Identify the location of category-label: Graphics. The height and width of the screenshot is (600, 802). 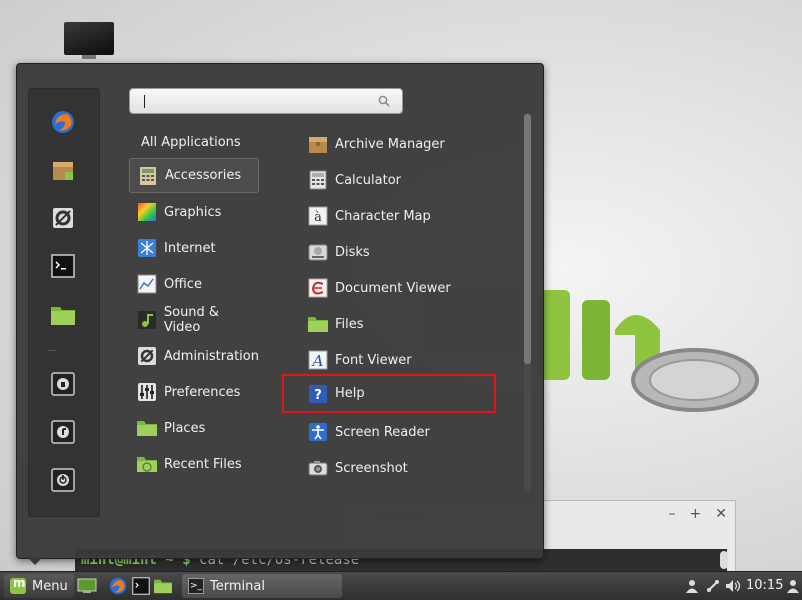
(193, 212).